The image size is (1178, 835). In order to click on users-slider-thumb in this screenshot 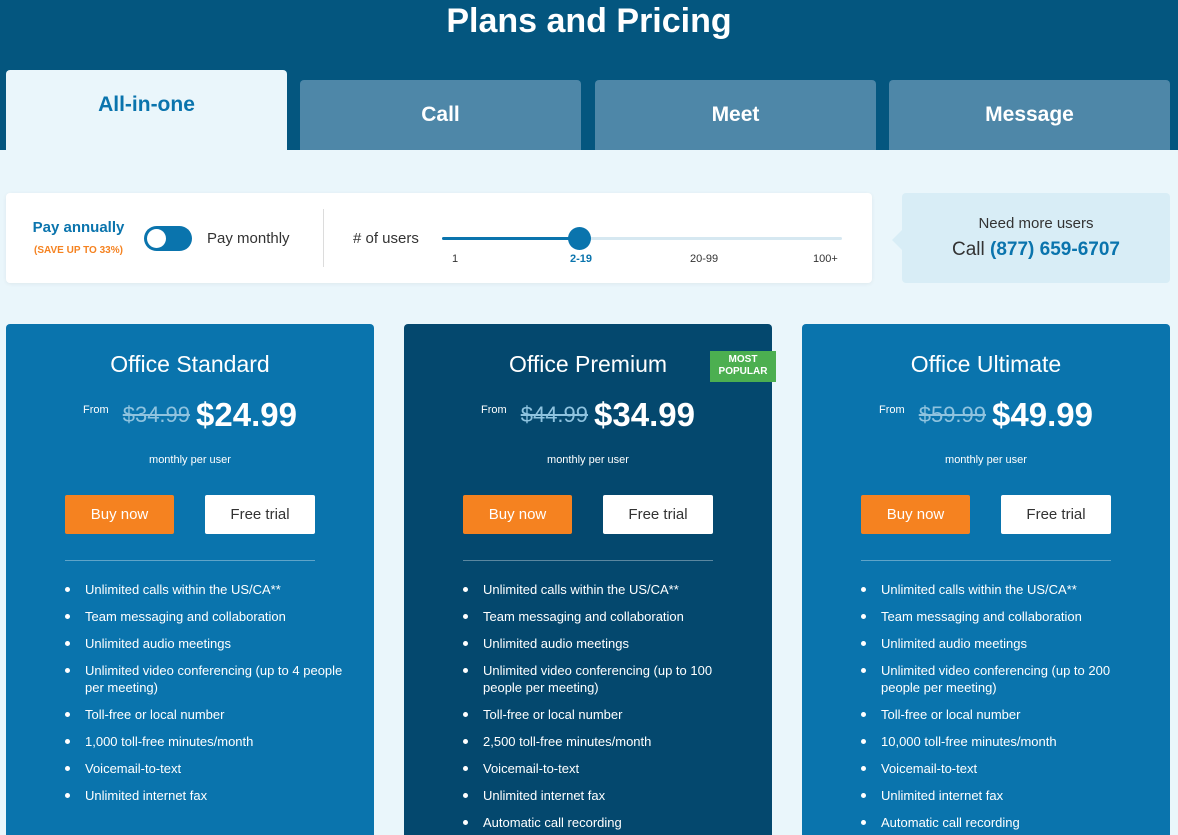, I will do `click(579, 238)`.